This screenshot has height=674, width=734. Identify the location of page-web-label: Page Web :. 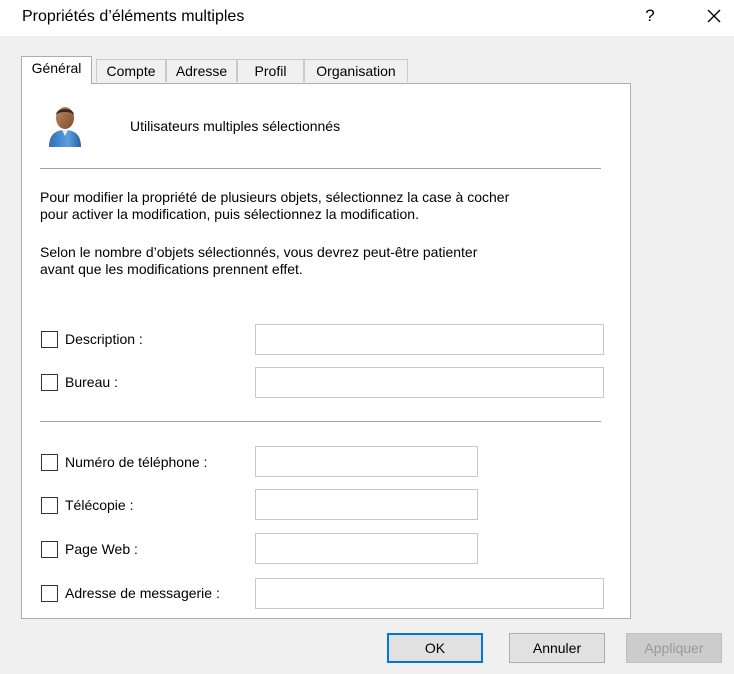
(101, 549).